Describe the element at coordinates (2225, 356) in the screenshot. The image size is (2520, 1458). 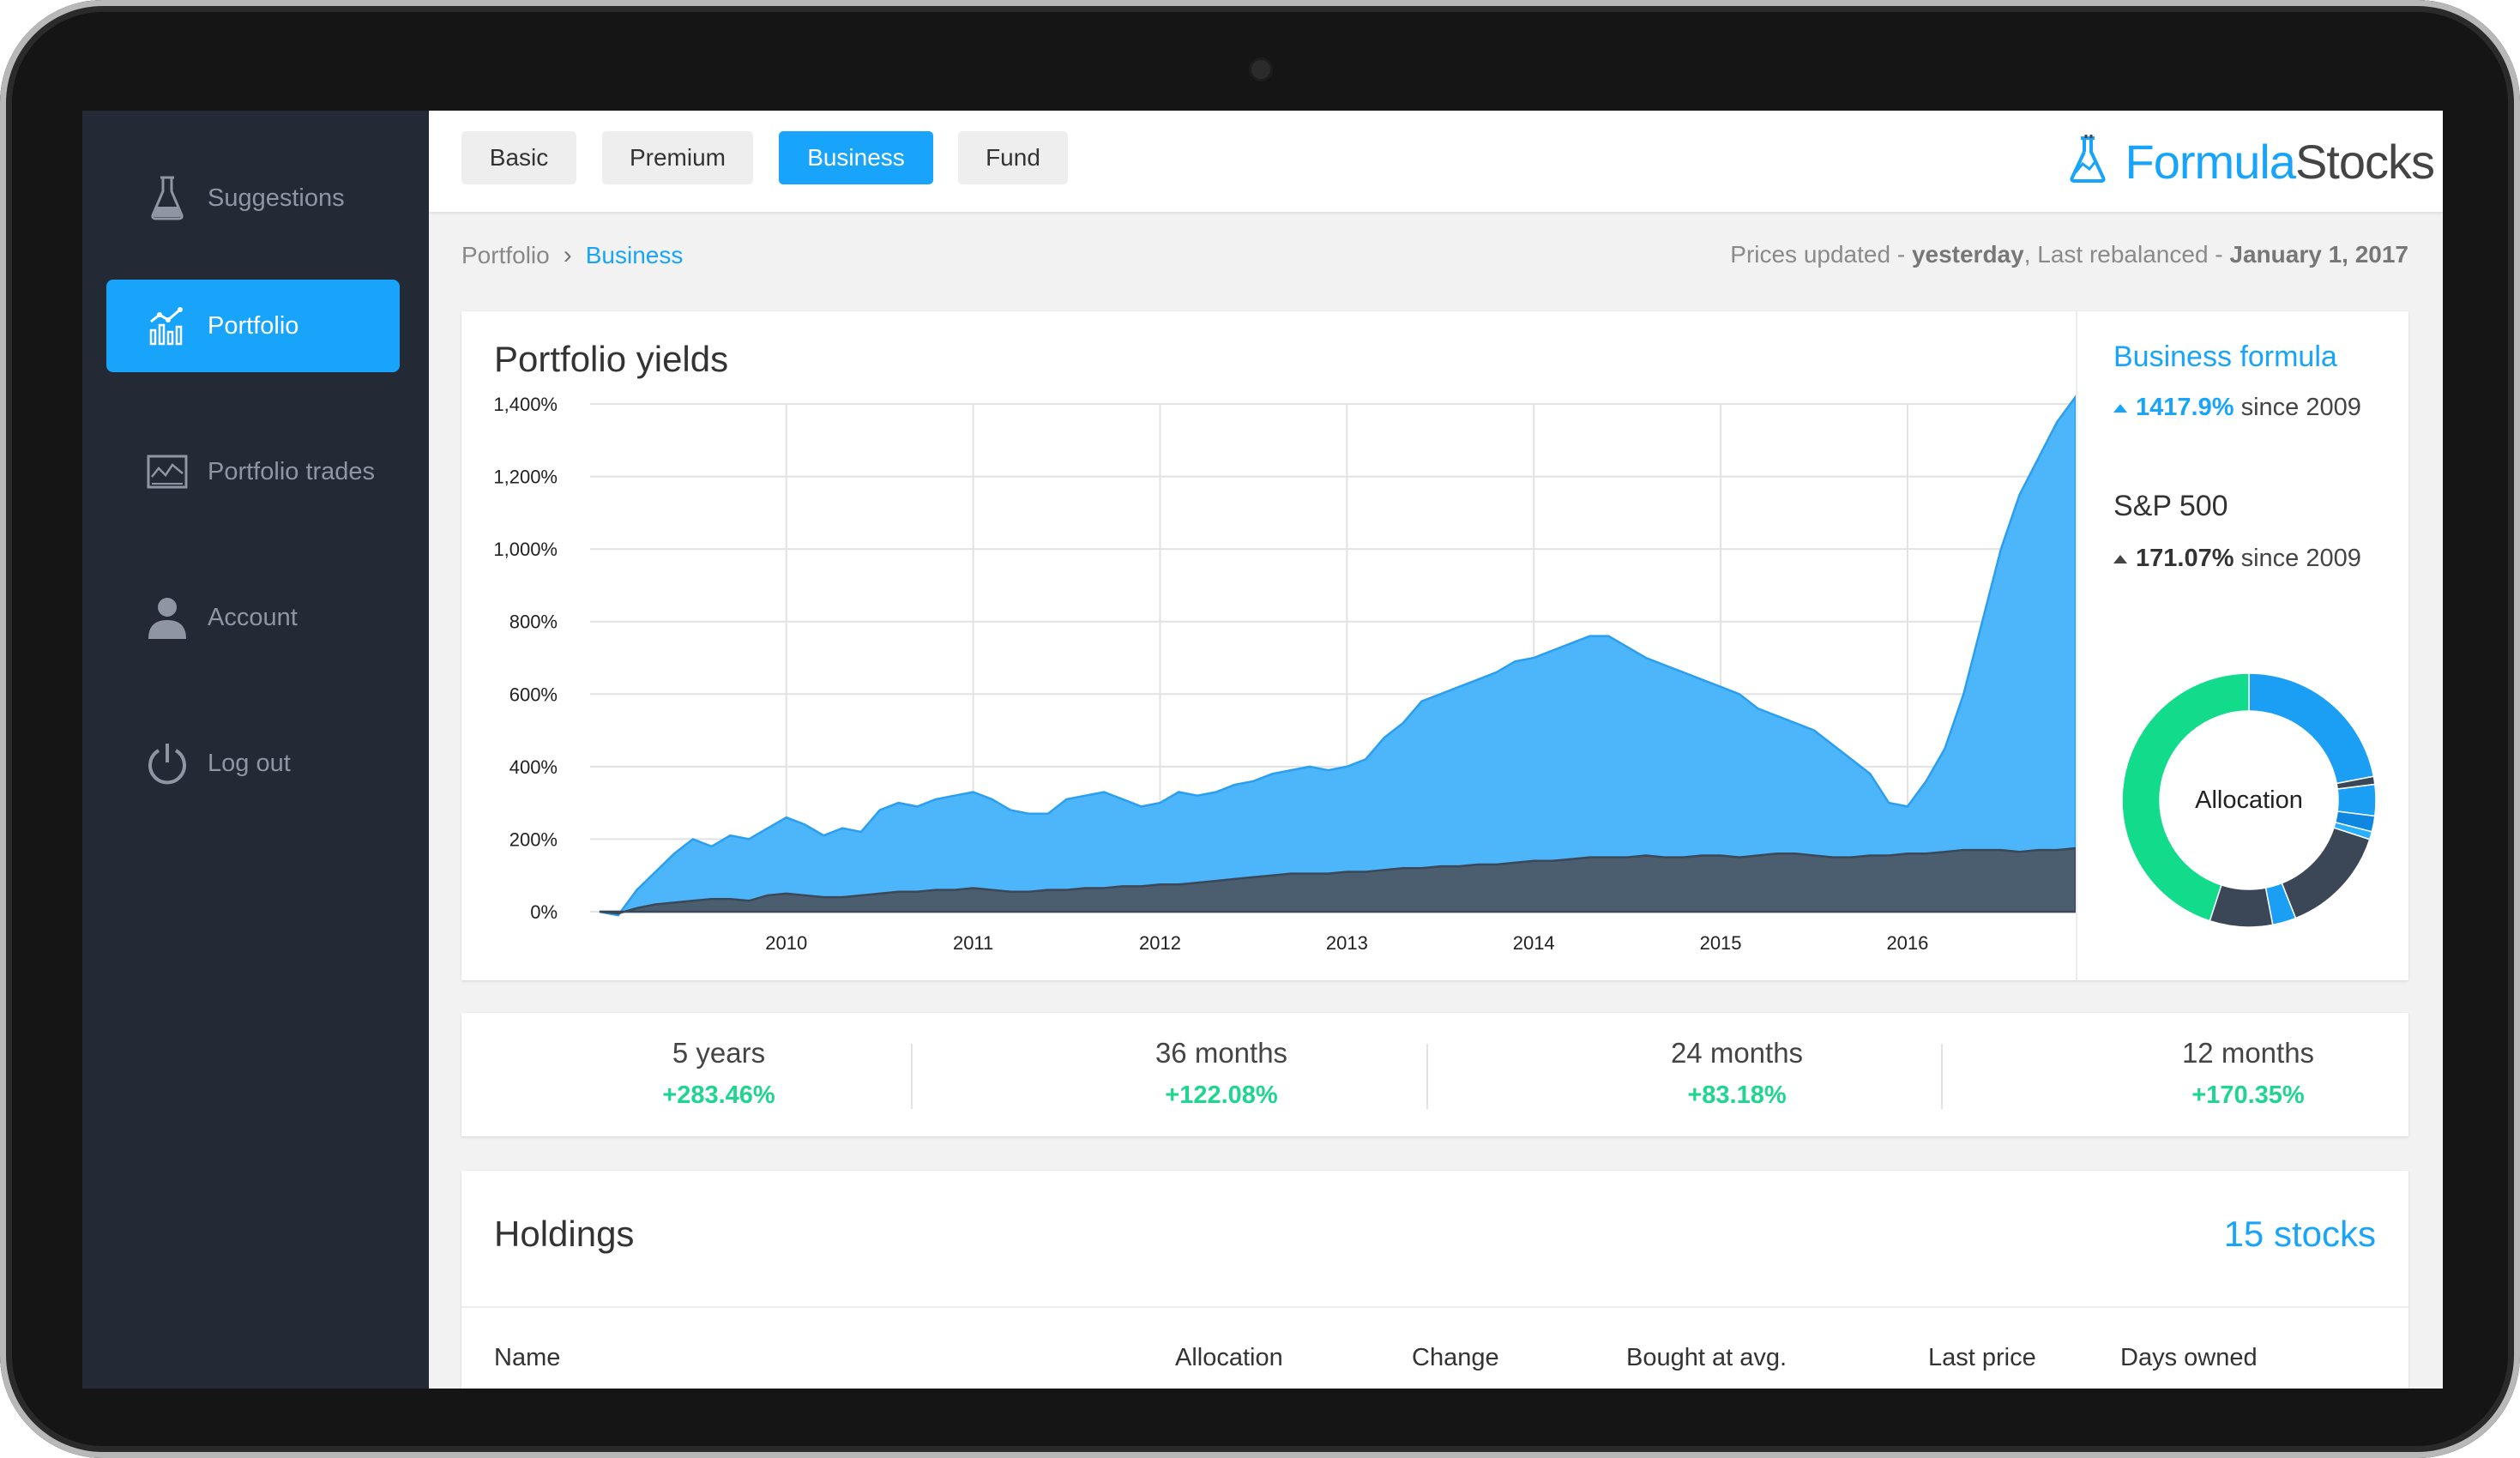
I see `formula-name: Business formula` at that location.